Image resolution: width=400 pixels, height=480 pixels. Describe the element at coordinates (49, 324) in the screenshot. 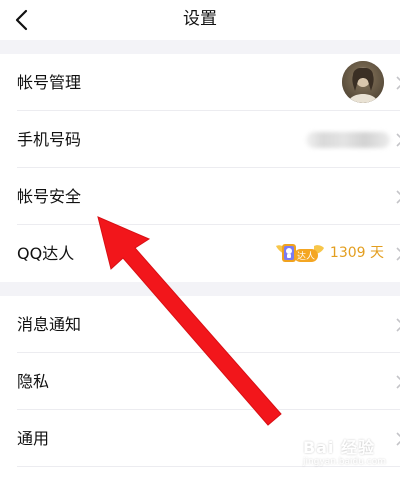

I see `settings-item-label: 消息通知` at that location.